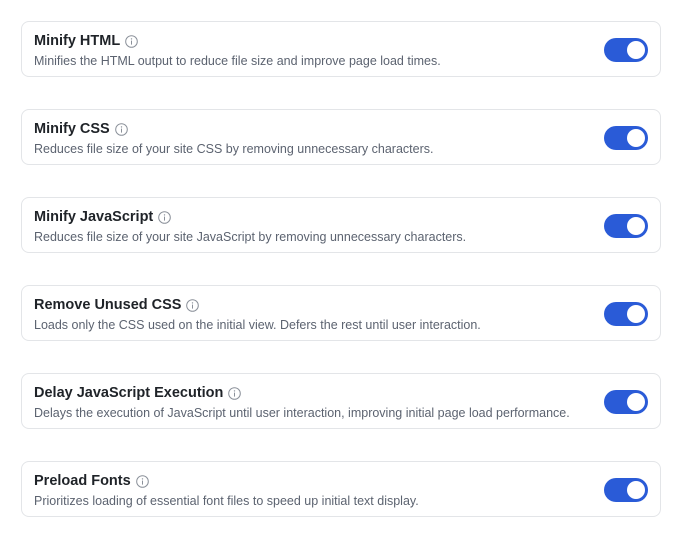 This screenshot has height=547, width=684. Describe the element at coordinates (108, 305) in the screenshot. I see `setting-title: Remove Unused CSS` at that location.